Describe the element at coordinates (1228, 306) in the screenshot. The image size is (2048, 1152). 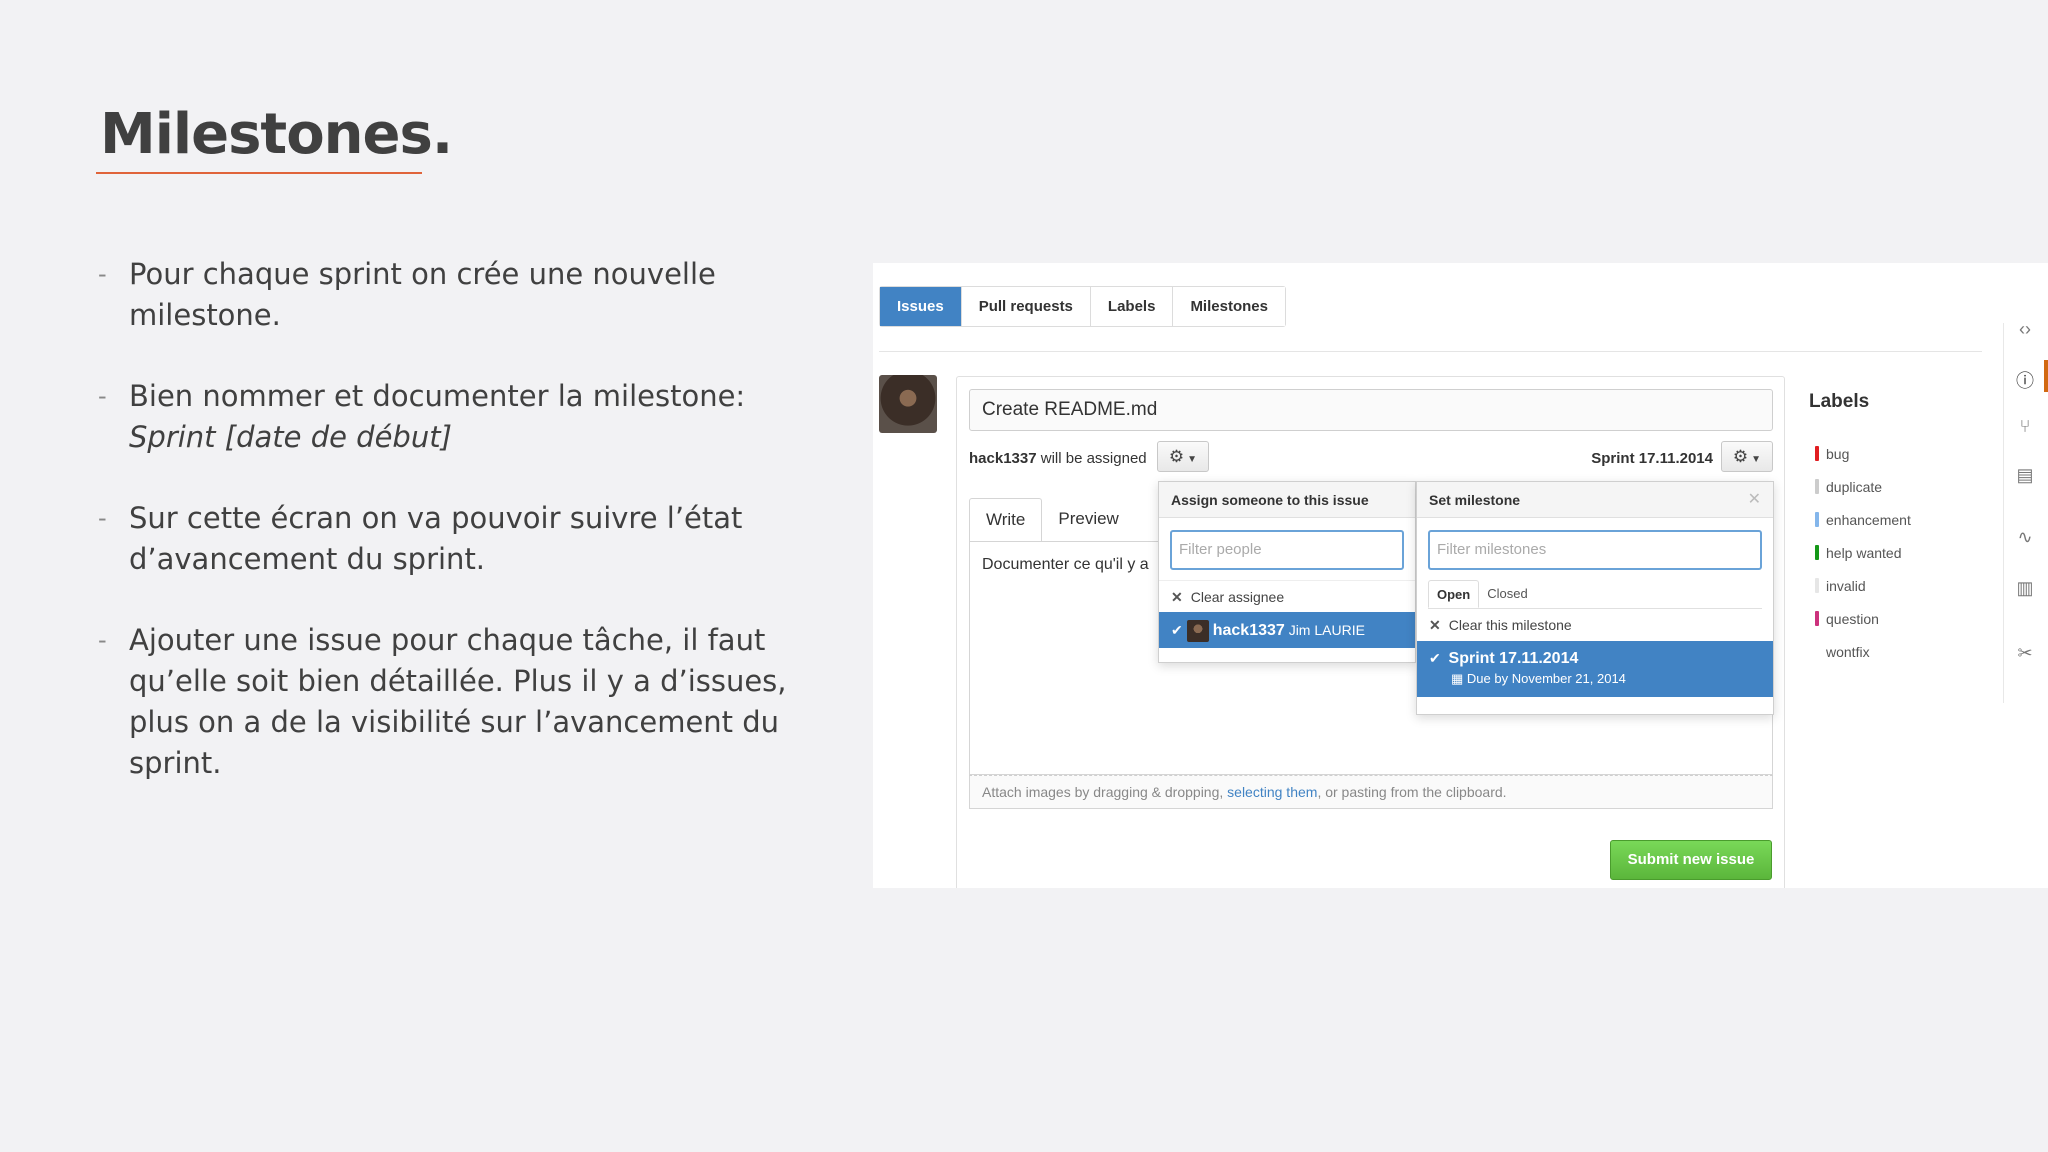
I see `tab-milestones: Milestones` at that location.